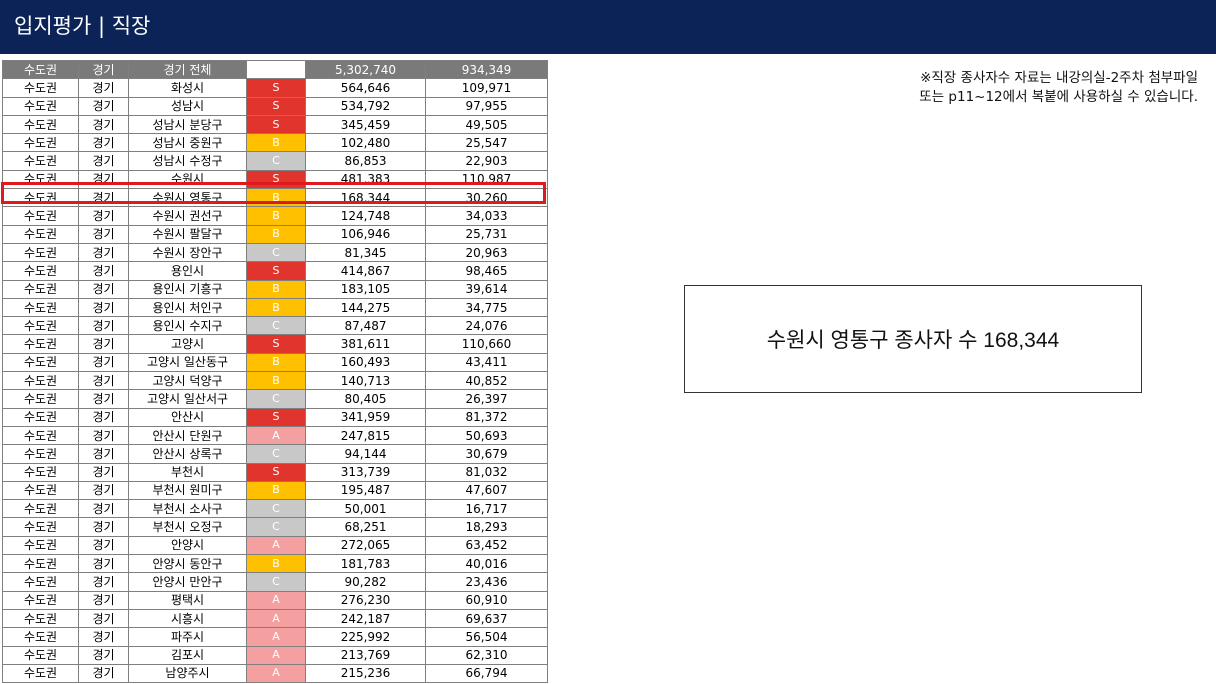 This screenshot has height=684, width=1216. Describe the element at coordinates (187, 106) in the screenshot. I see `city-cell: 성남시` at that location.